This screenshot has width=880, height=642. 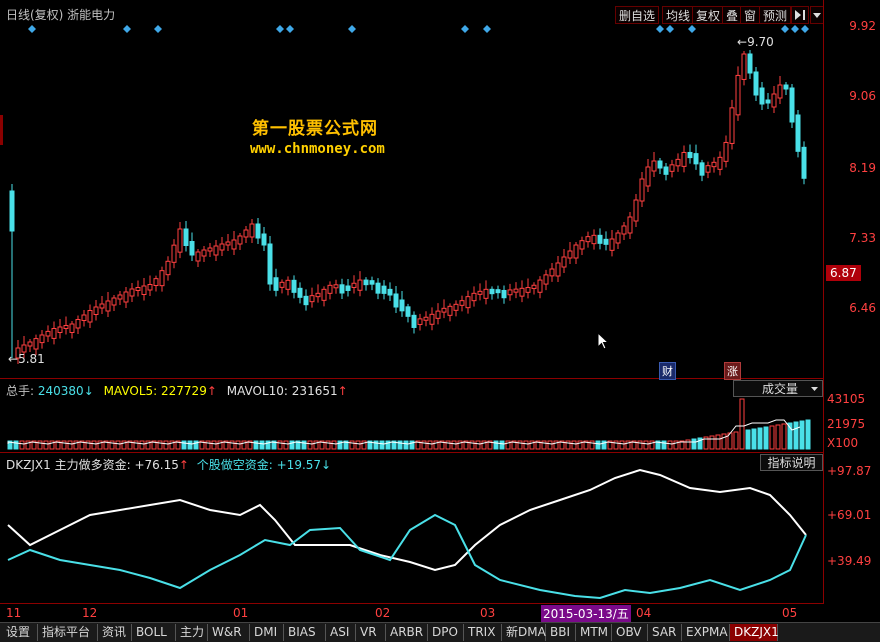 I want to click on price-tick: 9.06, so click(x=862, y=96).